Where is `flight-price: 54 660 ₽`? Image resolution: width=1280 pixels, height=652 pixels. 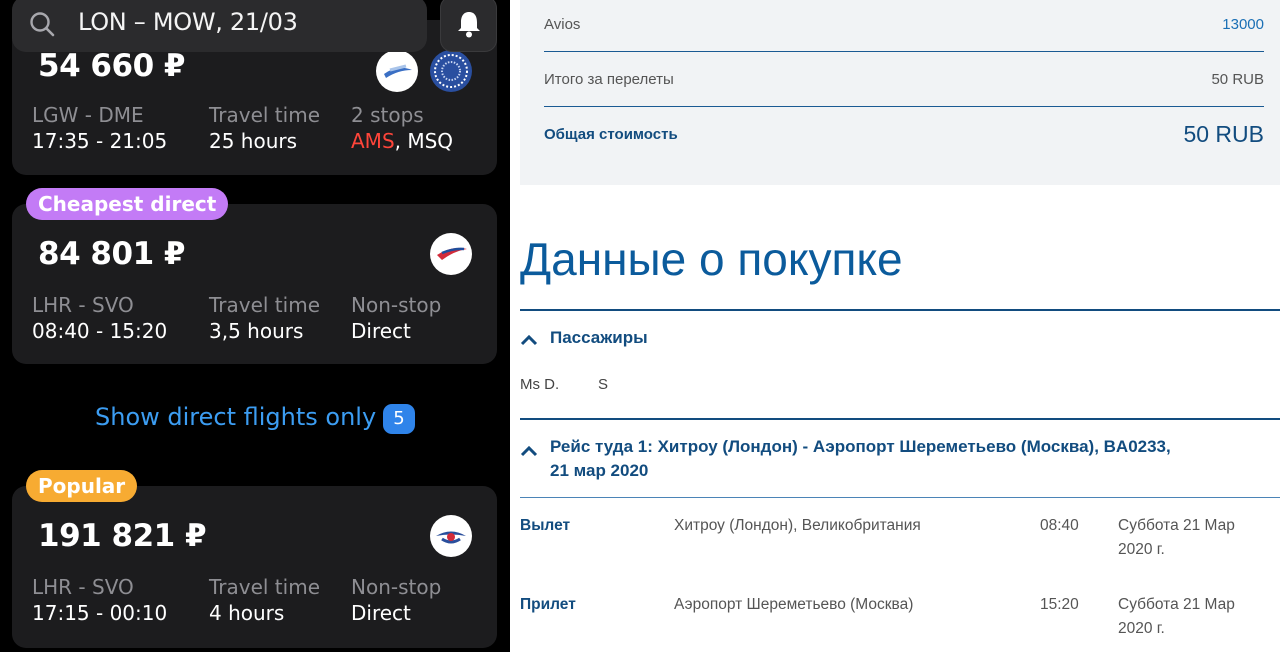 flight-price: 54 660 ₽ is located at coordinates (112, 66).